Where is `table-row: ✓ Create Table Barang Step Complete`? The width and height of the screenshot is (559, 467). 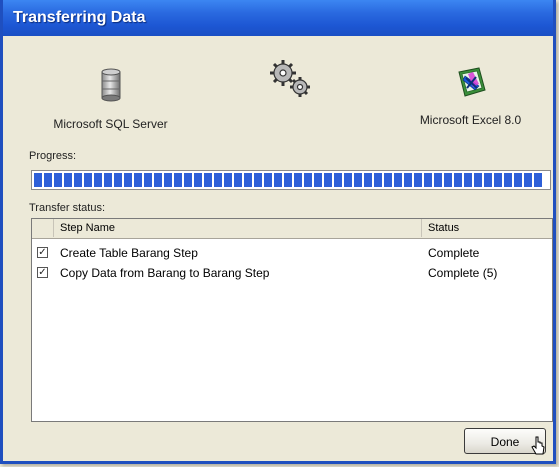 table-row: ✓ Create Table Barang Step Complete is located at coordinates (292, 253).